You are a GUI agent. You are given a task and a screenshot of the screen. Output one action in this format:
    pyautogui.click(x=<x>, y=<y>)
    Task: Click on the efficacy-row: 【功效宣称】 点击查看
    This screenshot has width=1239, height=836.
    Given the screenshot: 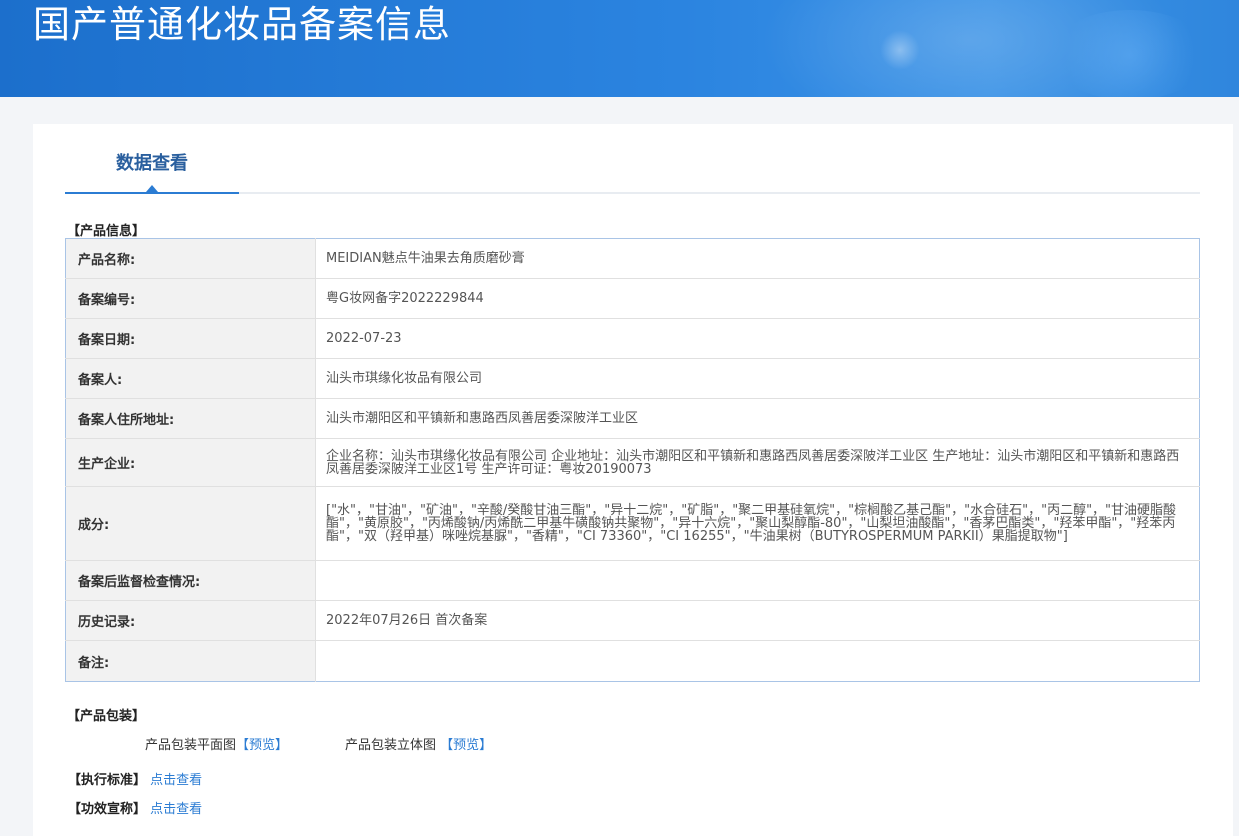 What is the action you would take?
    pyautogui.click(x=135, y=807)
    